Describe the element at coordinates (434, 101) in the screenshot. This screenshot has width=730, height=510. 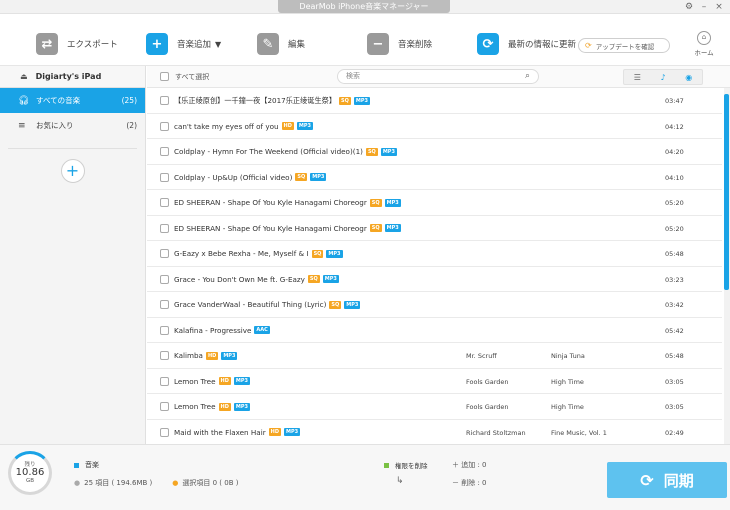
I see `table-row: 【乐正绫原创】一千鐘一夜【2017乐正绫诞生祭】 SQ MP3 03:47` at that location.